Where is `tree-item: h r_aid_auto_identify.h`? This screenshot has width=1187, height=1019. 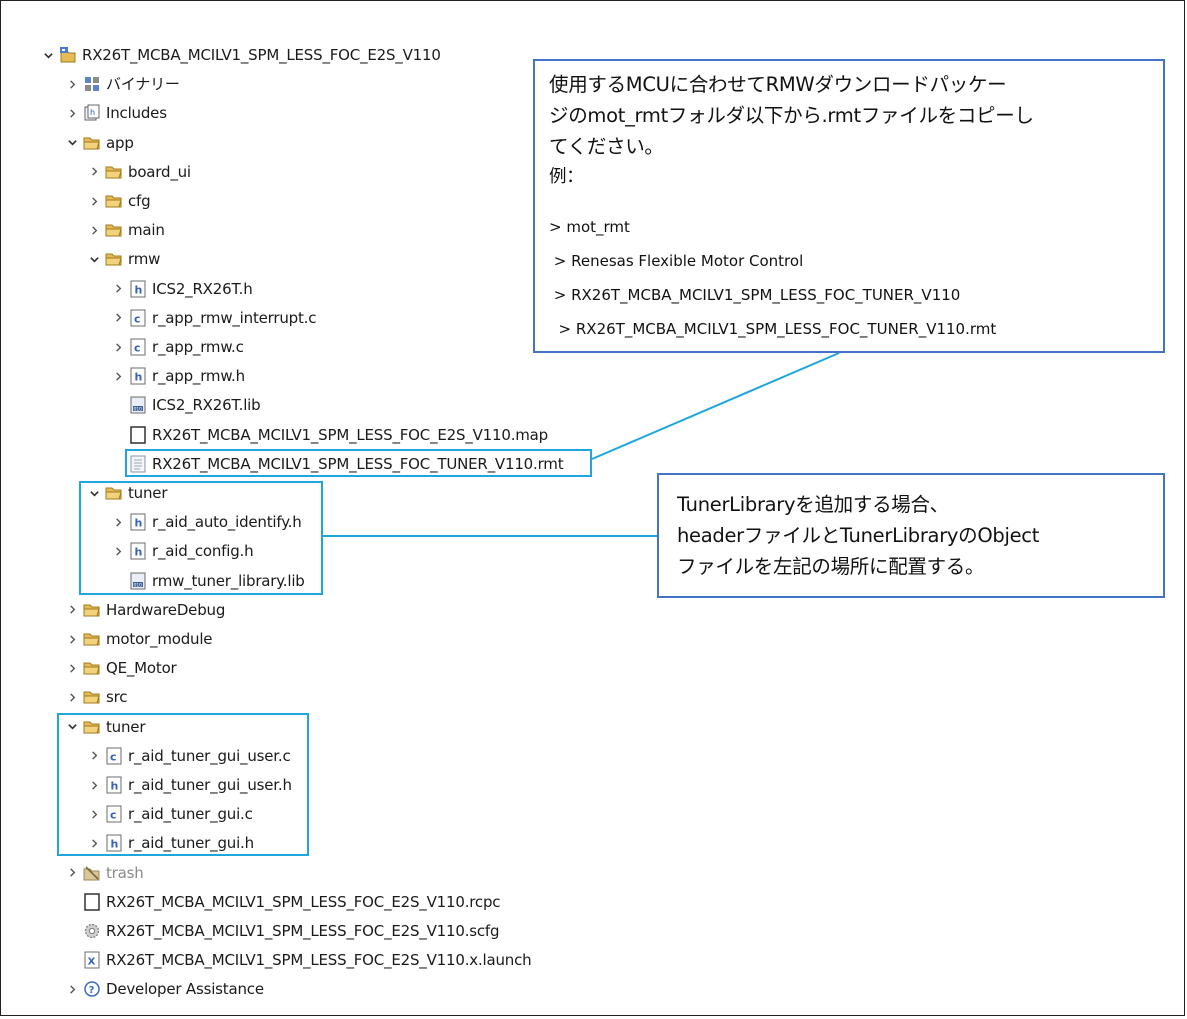
tree-item: h r_aid_auto_identify.h is located at coordinates (206, 522).